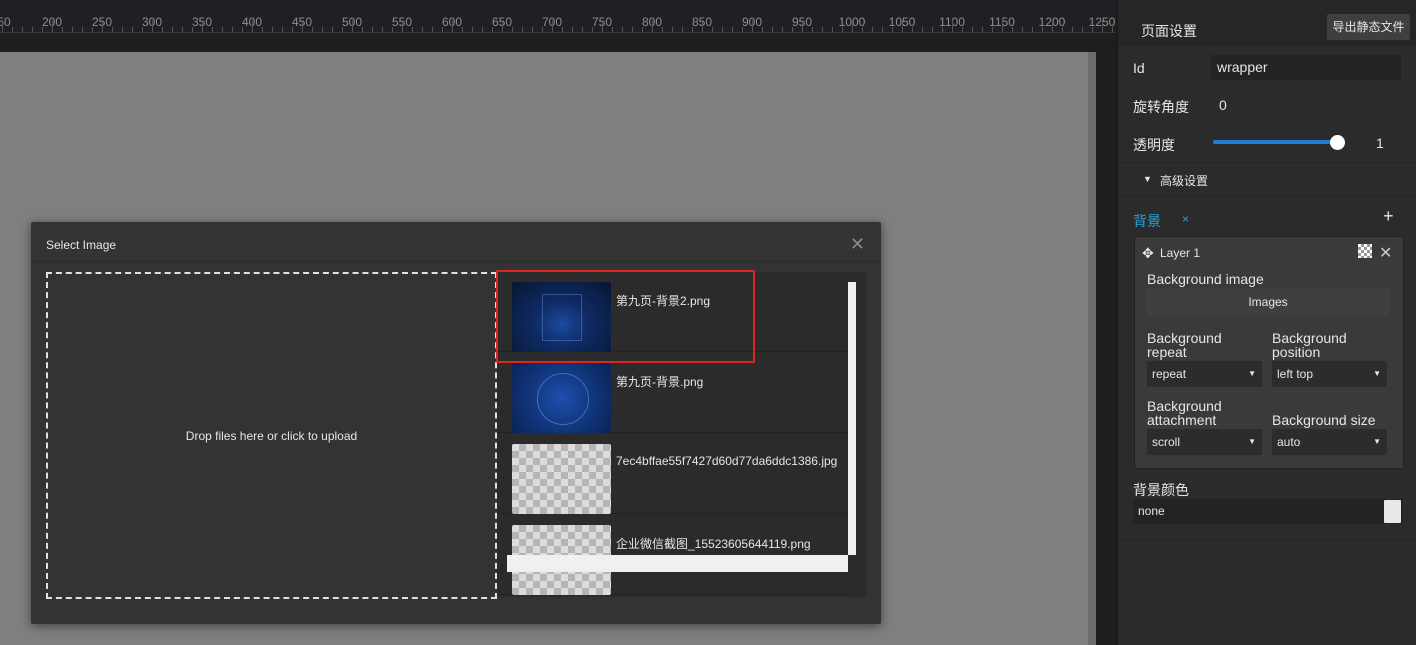 Image resolution: width=1416 pixels, height=645 pixels. What do you see at coordinates (672, 474) in the screenshot?
I see `file-item: 7ec4bffae55f7427d60d77da6ddc1386.jpg` at bounding box center [672, 474].